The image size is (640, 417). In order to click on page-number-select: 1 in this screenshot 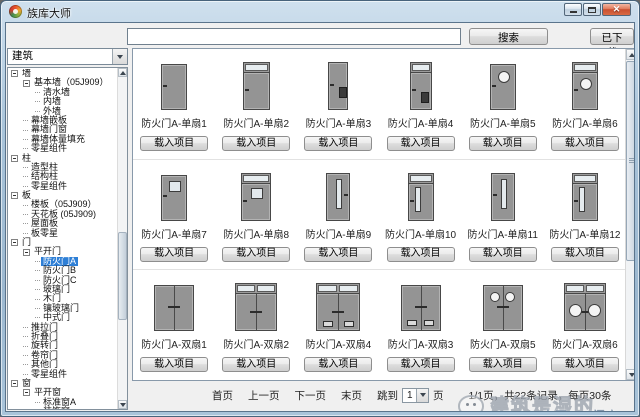, I will do `click(415, 395)`.